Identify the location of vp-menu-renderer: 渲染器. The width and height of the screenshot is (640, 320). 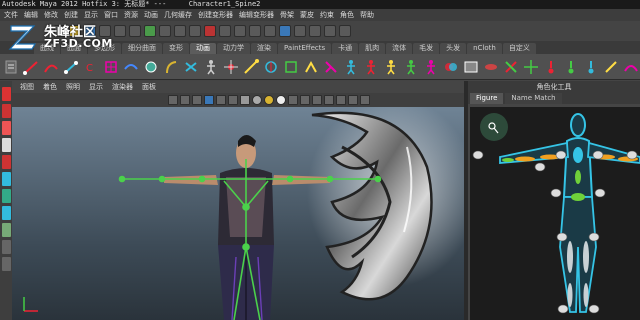
(122, 87).